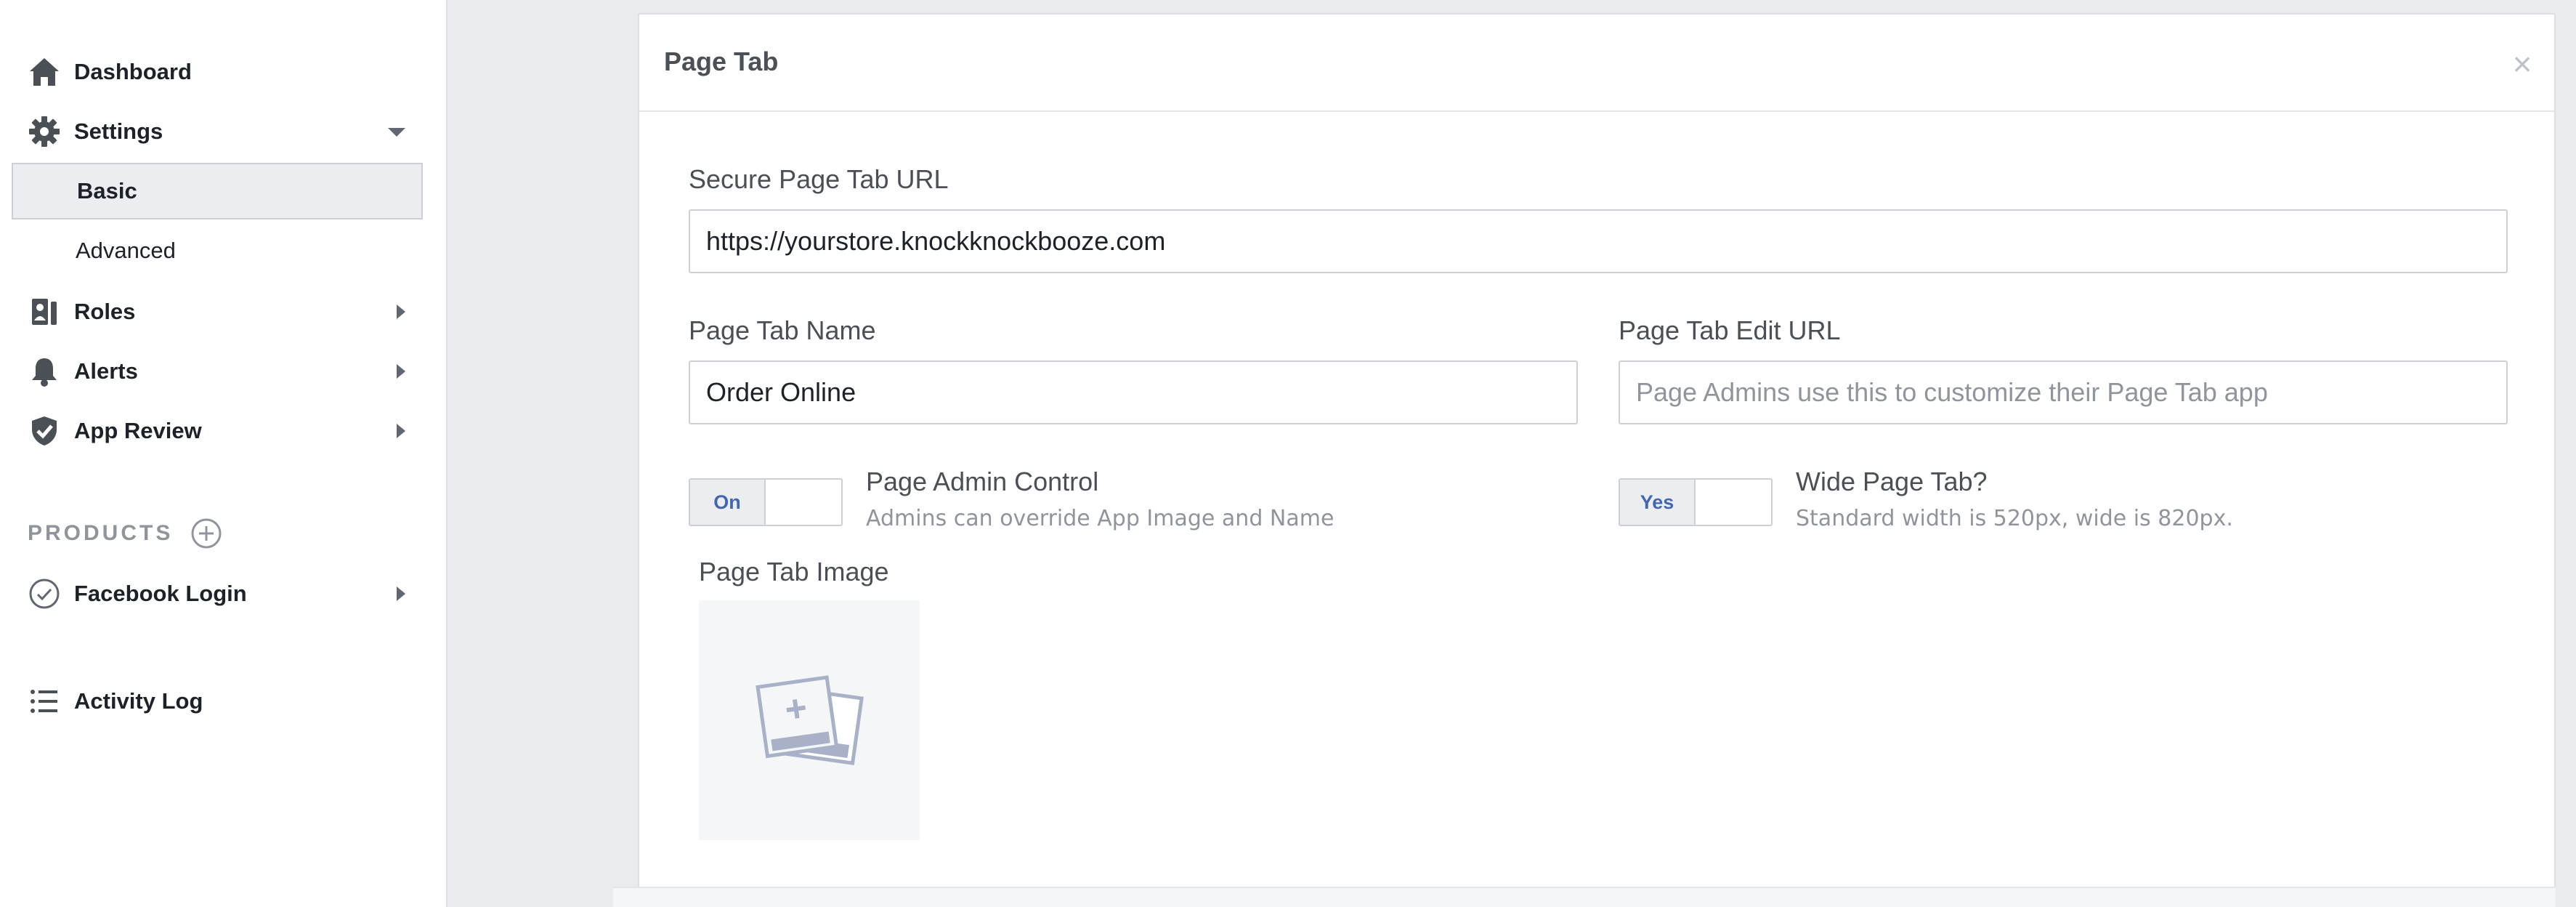 The image size is (2576, 907). What do you see at coordinates (44, 431) in the screenshot?
I see `shield-check-icon` at bounding box center [44, 431].